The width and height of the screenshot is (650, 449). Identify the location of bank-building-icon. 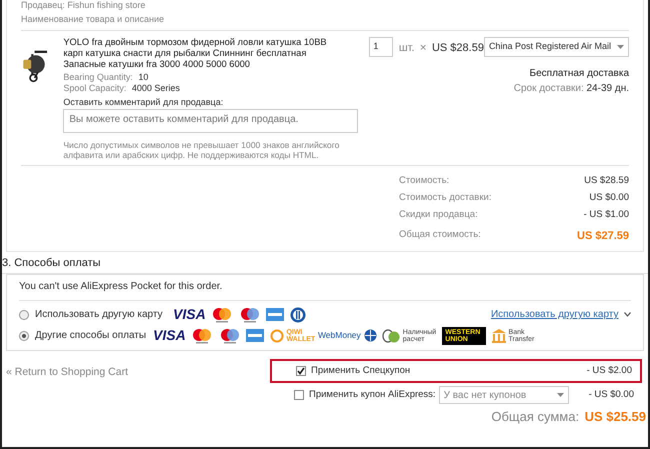
(499, 335).